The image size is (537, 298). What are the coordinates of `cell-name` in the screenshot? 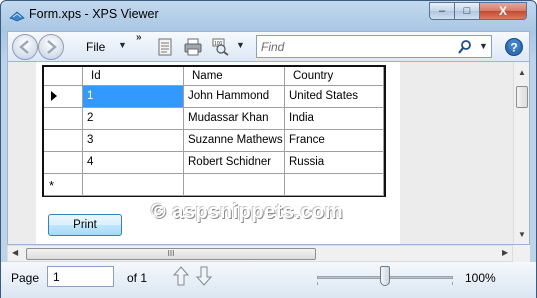 It's located at (234, 185).